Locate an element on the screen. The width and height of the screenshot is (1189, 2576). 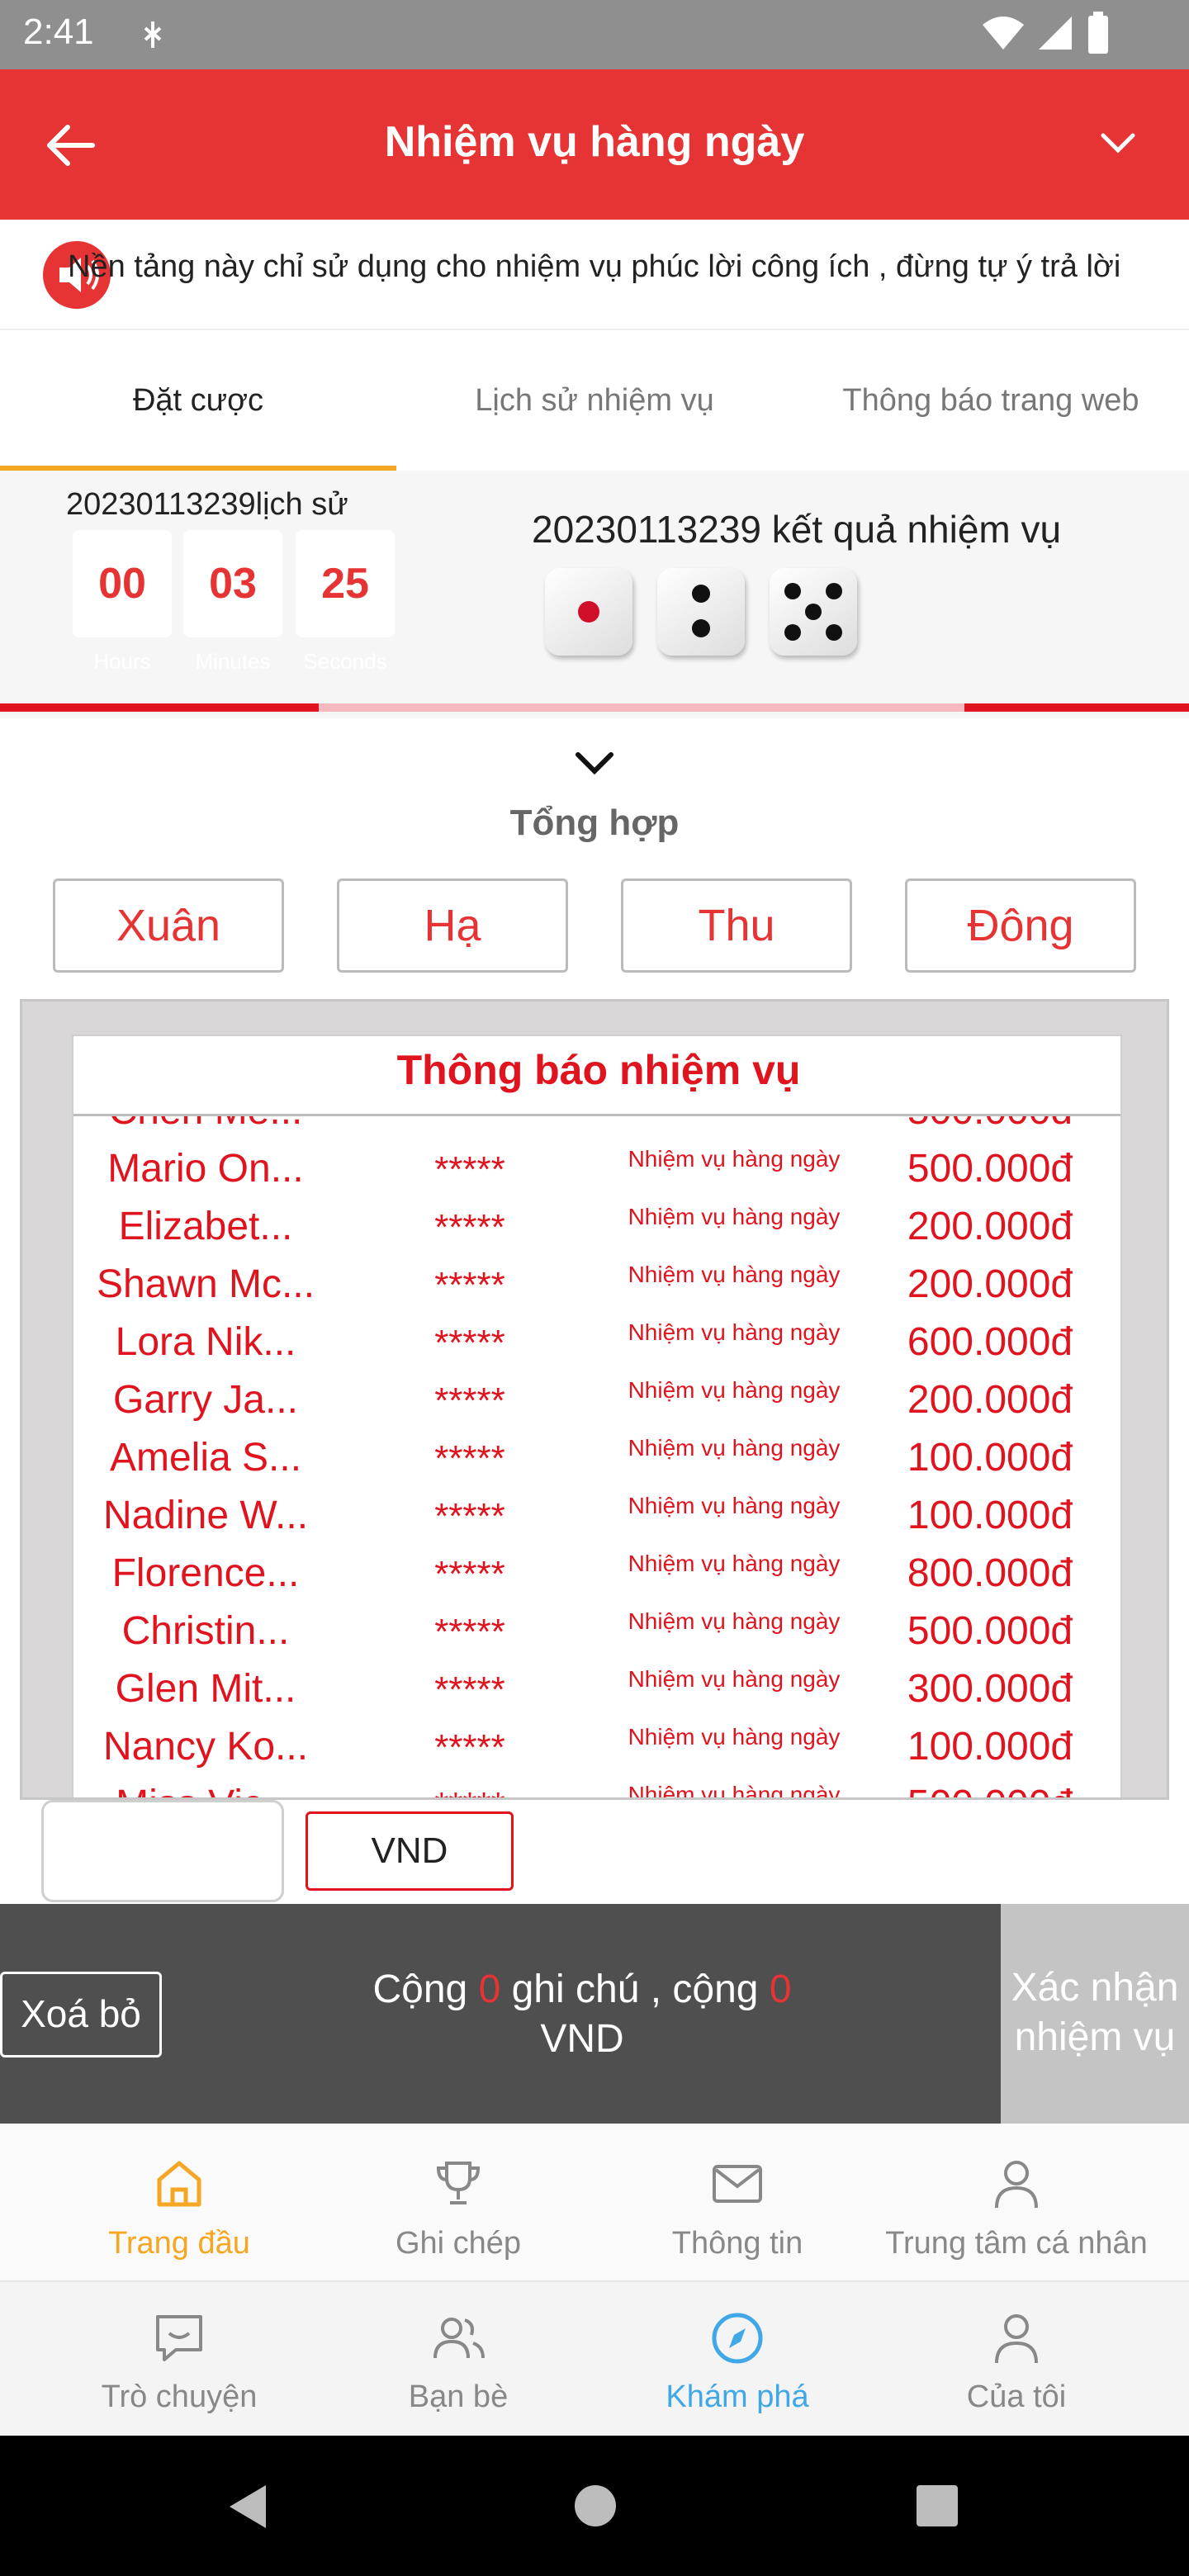
nav-item-personal-center: Trung tâm cá nhân is located at coordinates (1016, 2202).